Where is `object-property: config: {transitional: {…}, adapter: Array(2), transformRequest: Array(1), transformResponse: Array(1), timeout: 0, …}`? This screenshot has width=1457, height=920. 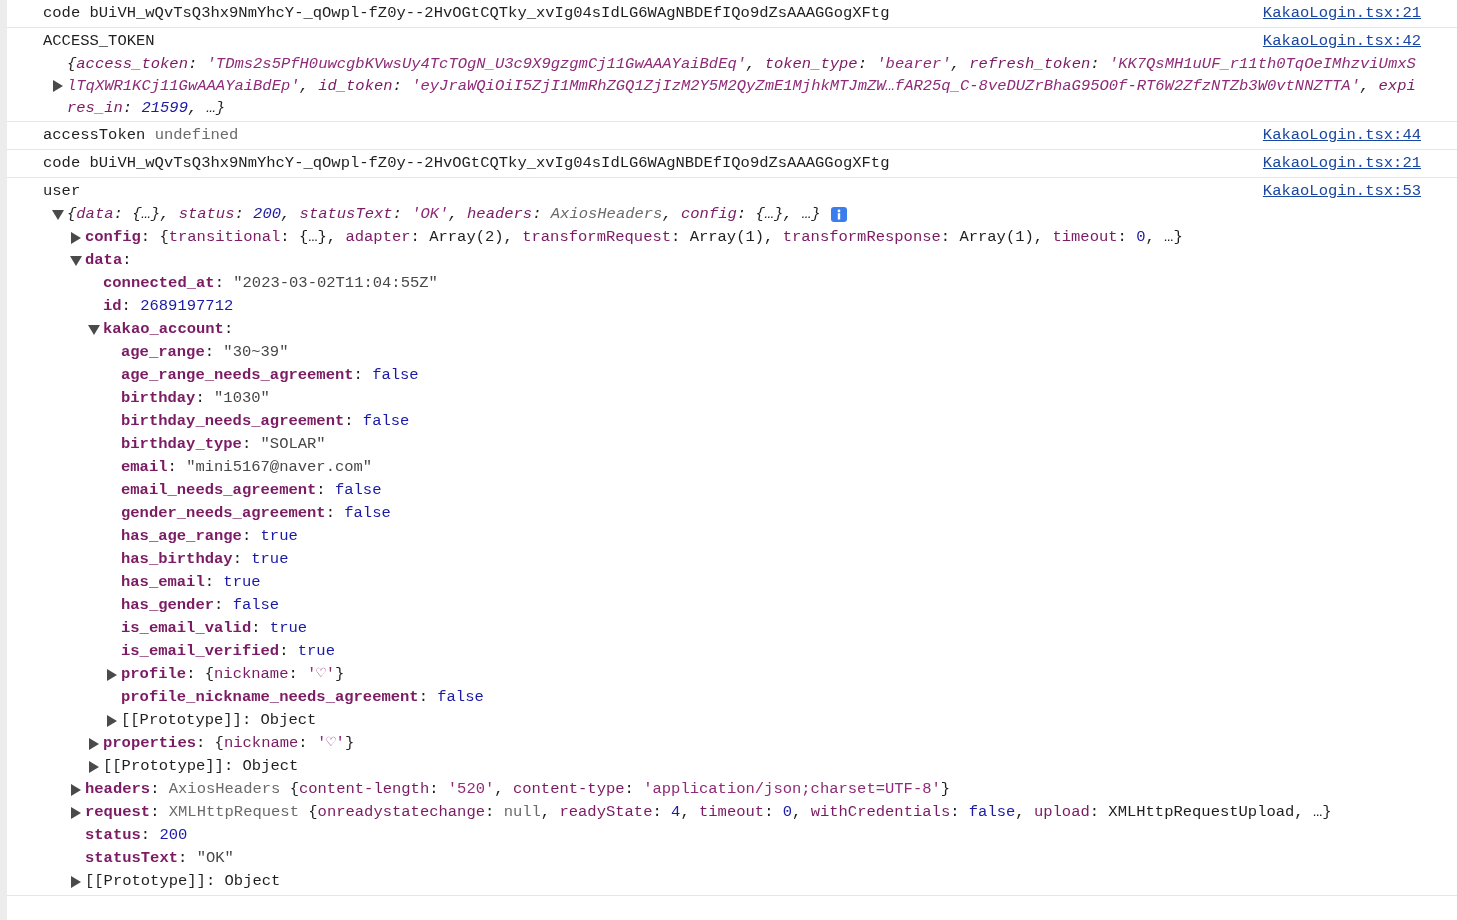
object-property: config: {transitional: {…}, adapter: Array(2), transformRequest: Array(1), transformResponse: Array(1), timeout: 0, …} is located at coordinates (634, 237).